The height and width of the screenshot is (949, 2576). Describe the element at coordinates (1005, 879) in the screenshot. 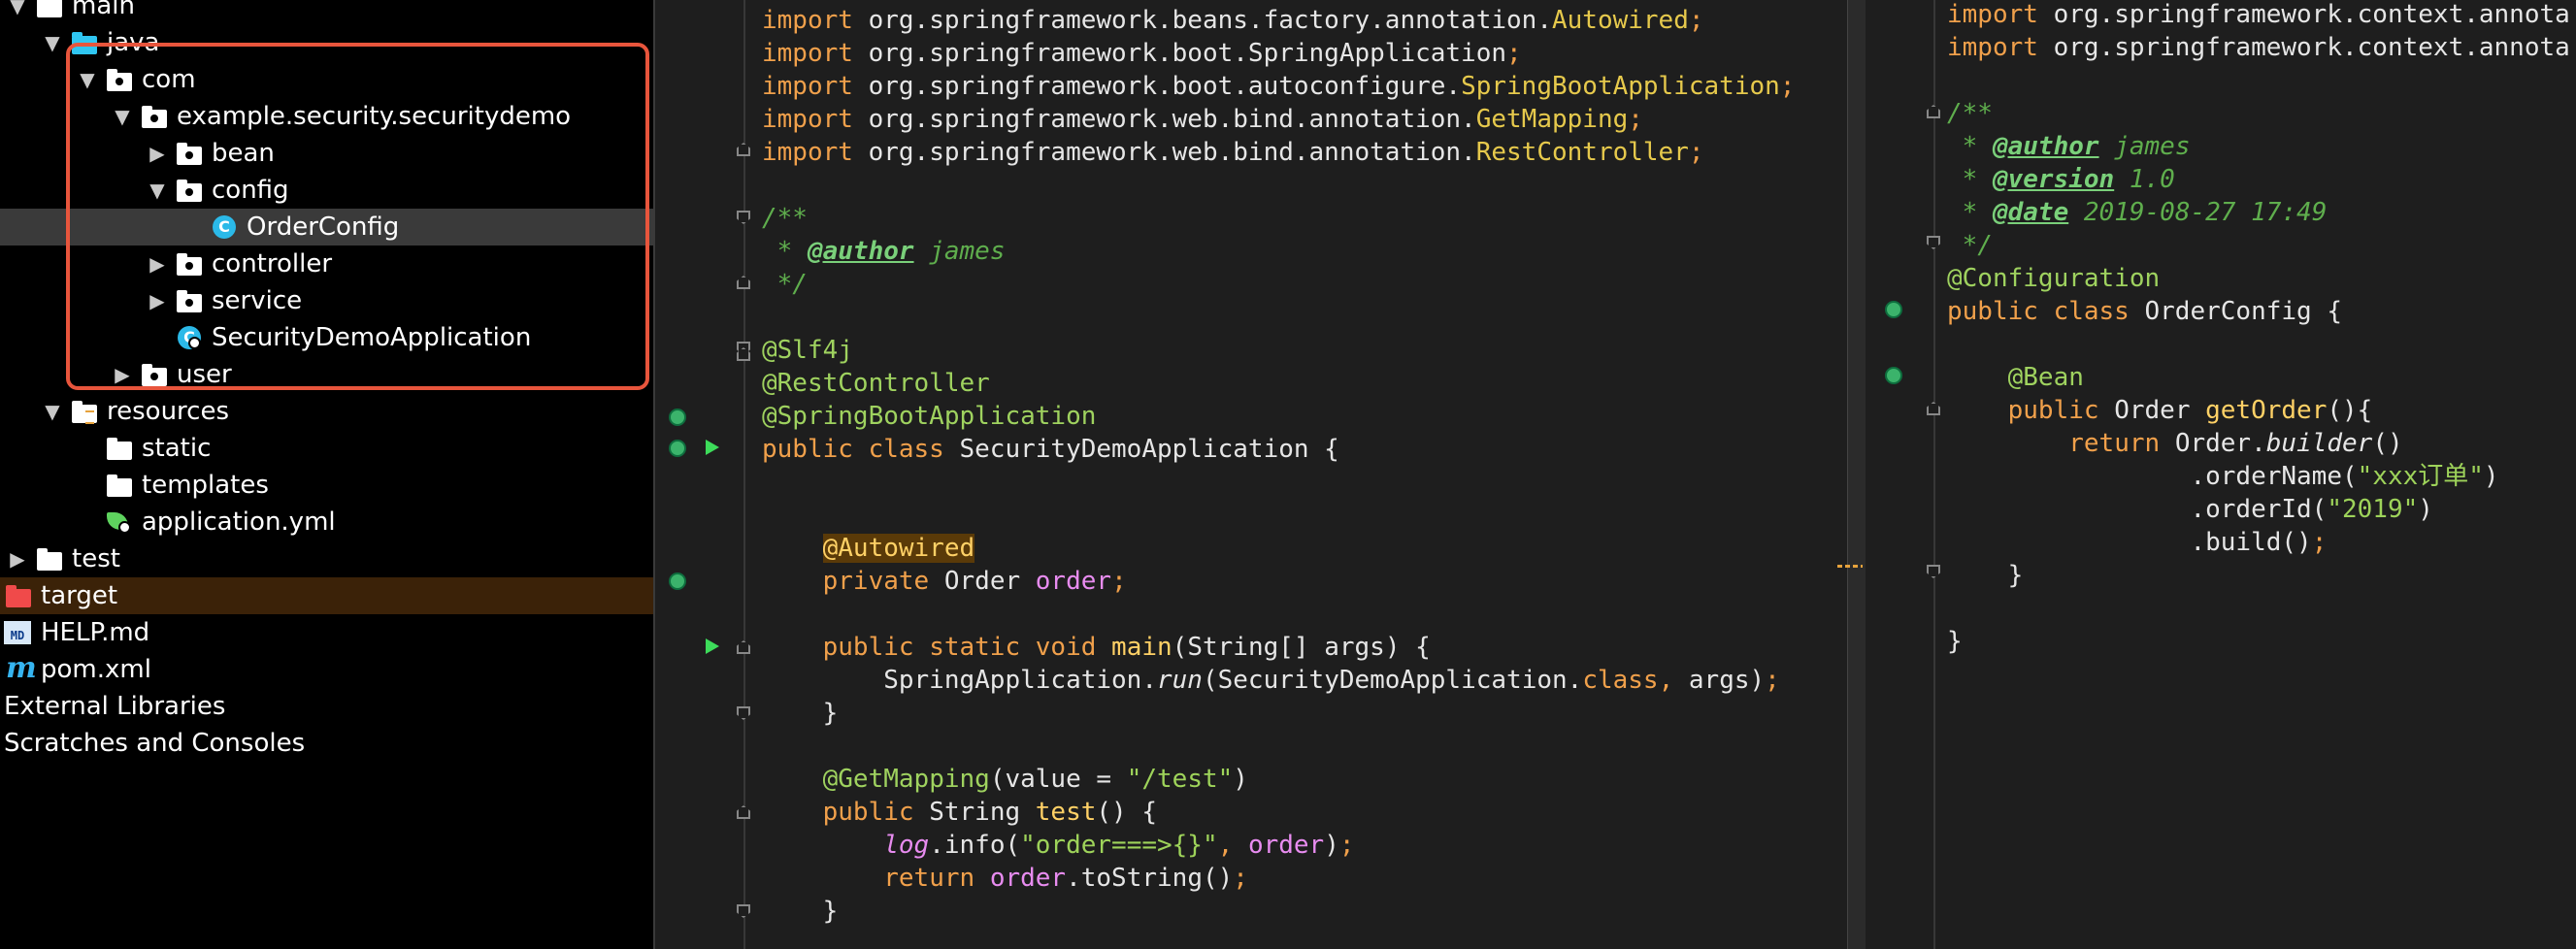

I see `code-line: return order.toString();` at that location.